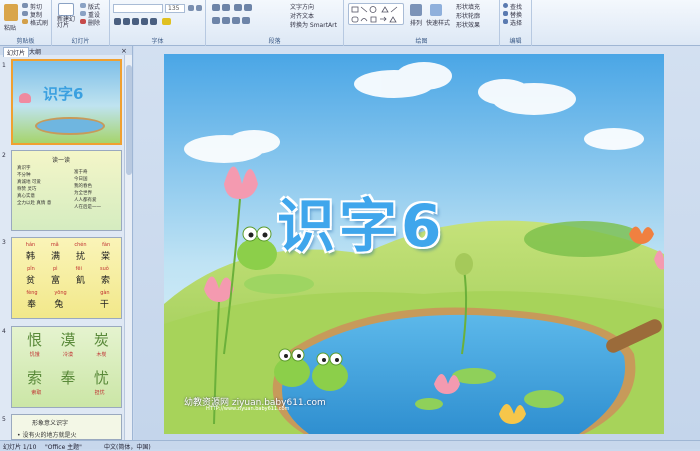  Describe the element at coordinates (438, 22) in the screenshot. I see `quick-styles-button: 快速样式` at that location.